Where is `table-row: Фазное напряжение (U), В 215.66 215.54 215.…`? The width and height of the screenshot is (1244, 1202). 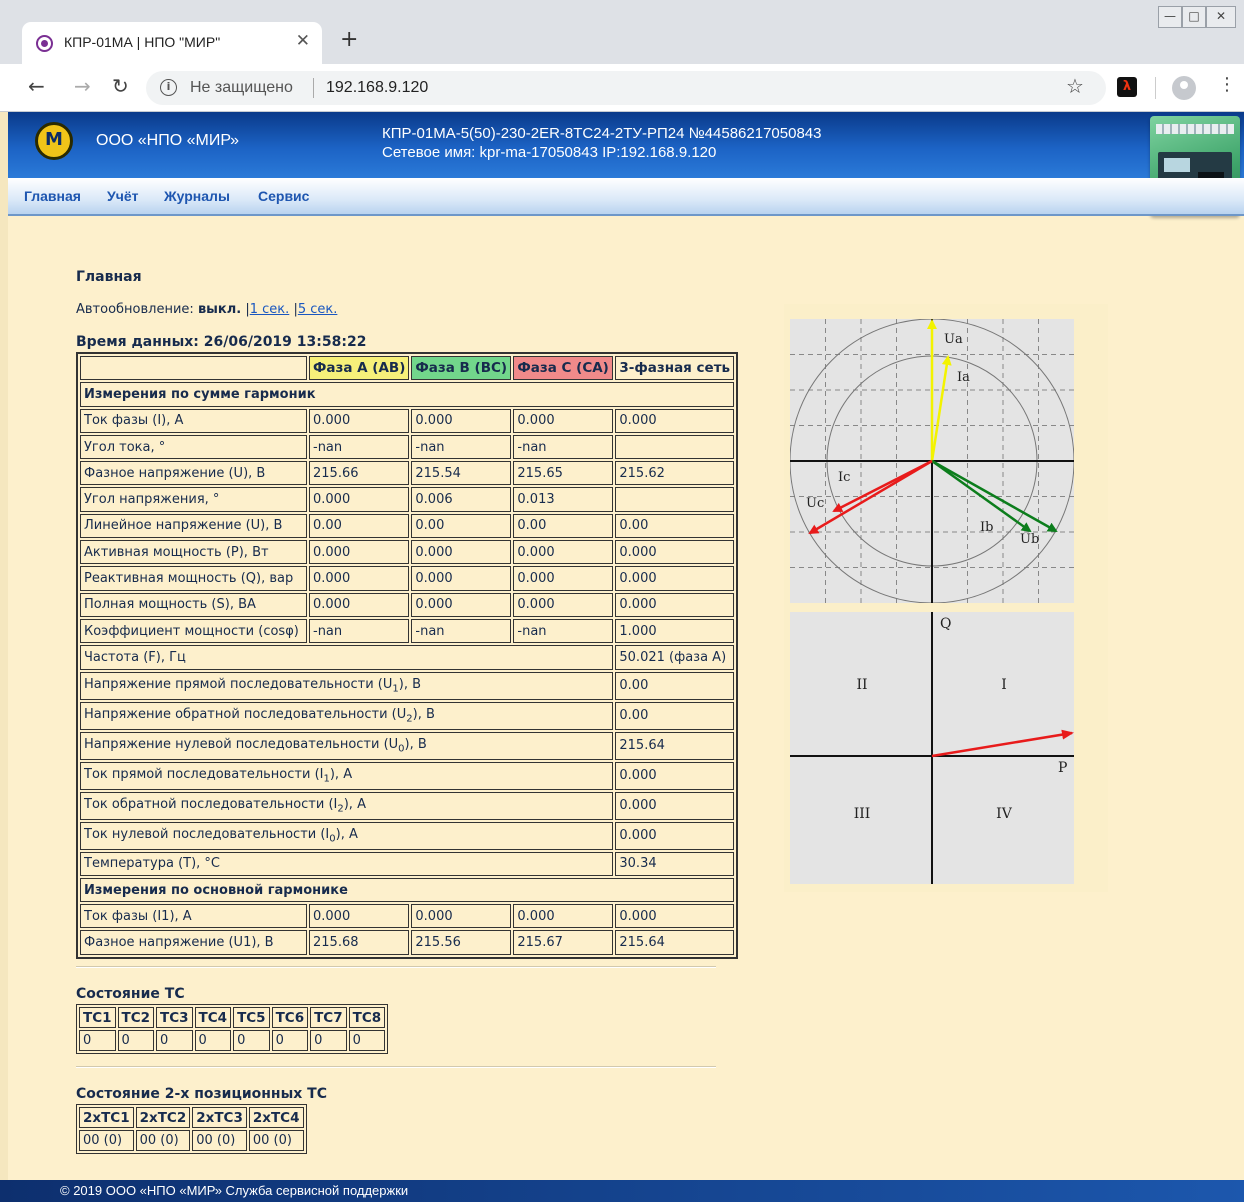 table-row: Фазное напряжение (U), В 215.66 215.54 215.… is located at coordinates (407, 473).